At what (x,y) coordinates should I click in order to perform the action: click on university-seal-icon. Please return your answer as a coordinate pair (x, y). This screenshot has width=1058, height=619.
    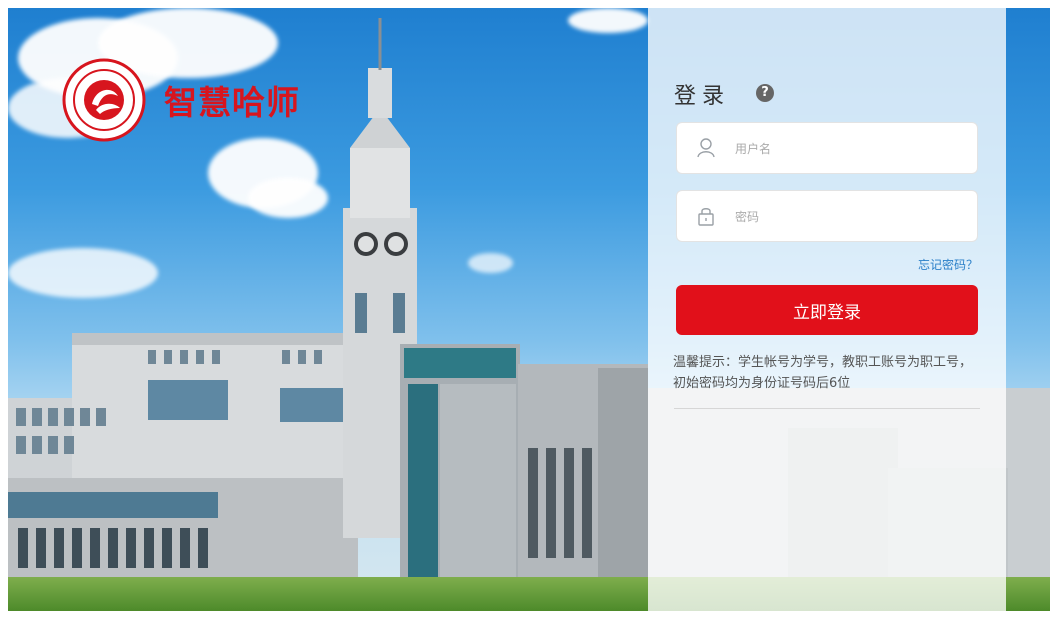
    Looking at the image, I should click on (104, 100).